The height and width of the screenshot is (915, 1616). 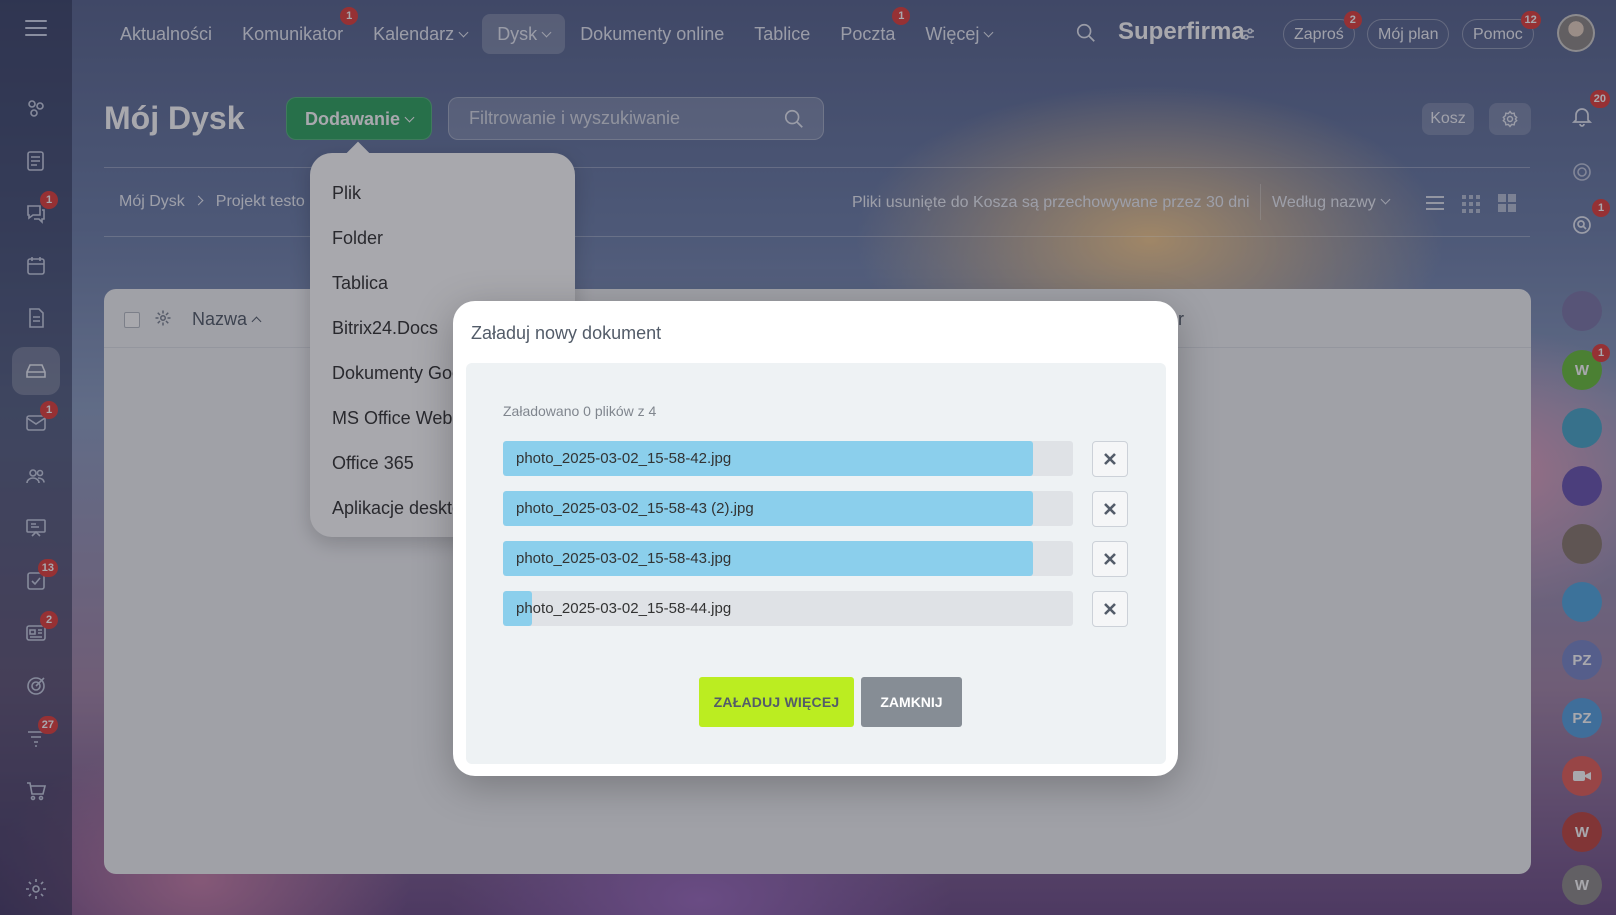 What do you see at coordinates (624, 458) in the screenshot?
I see `upload-file-name: photo_2025-03-02_15-58-42.jpg` at bounding box center [624, 458].